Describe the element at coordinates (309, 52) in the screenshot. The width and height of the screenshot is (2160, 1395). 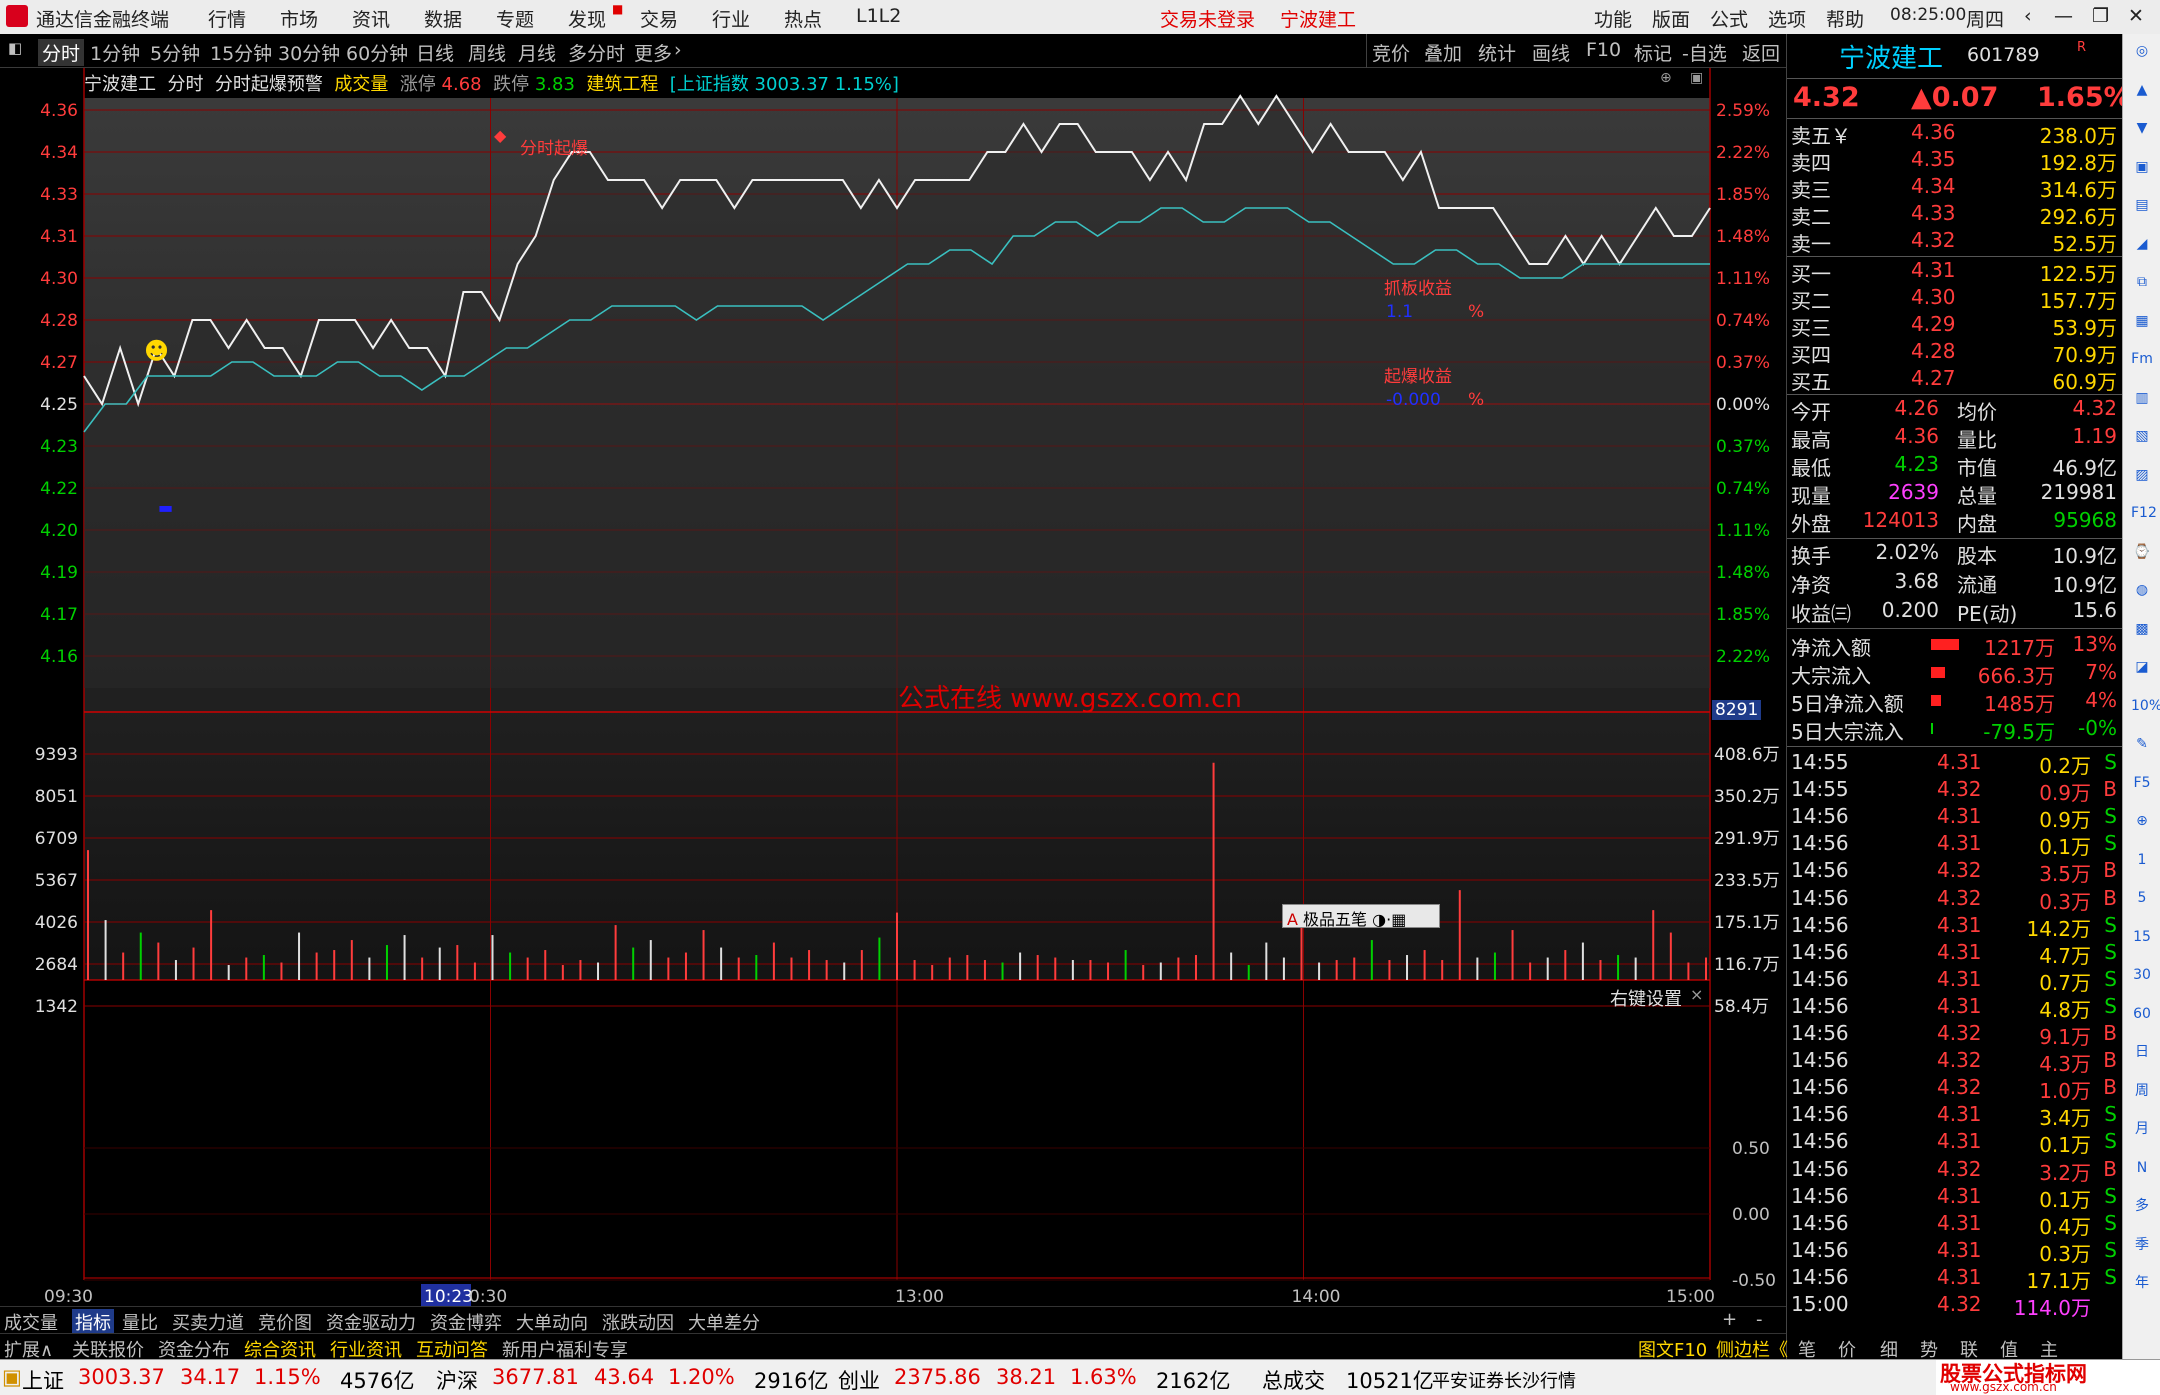
I see `period-30min: 30分钟` at that location.